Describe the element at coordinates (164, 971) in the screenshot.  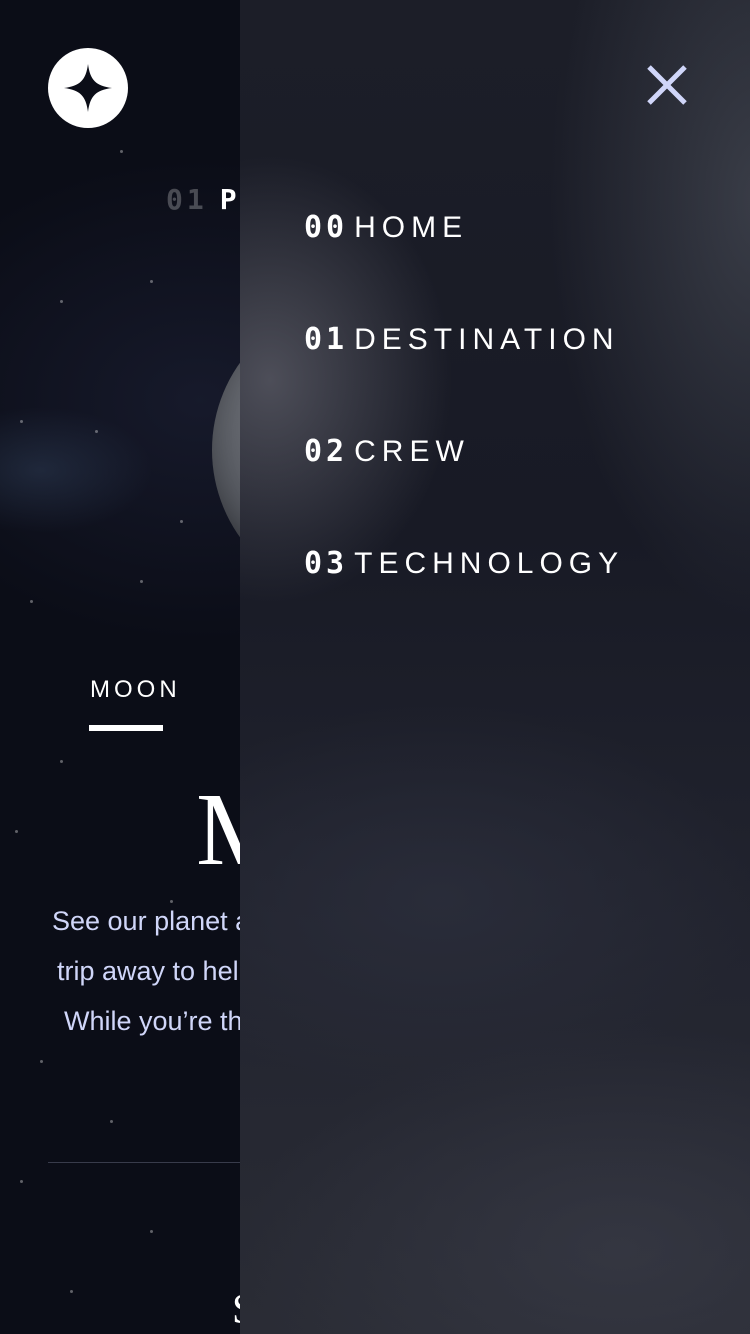
I see `description-line: trip away to help r` at that location.